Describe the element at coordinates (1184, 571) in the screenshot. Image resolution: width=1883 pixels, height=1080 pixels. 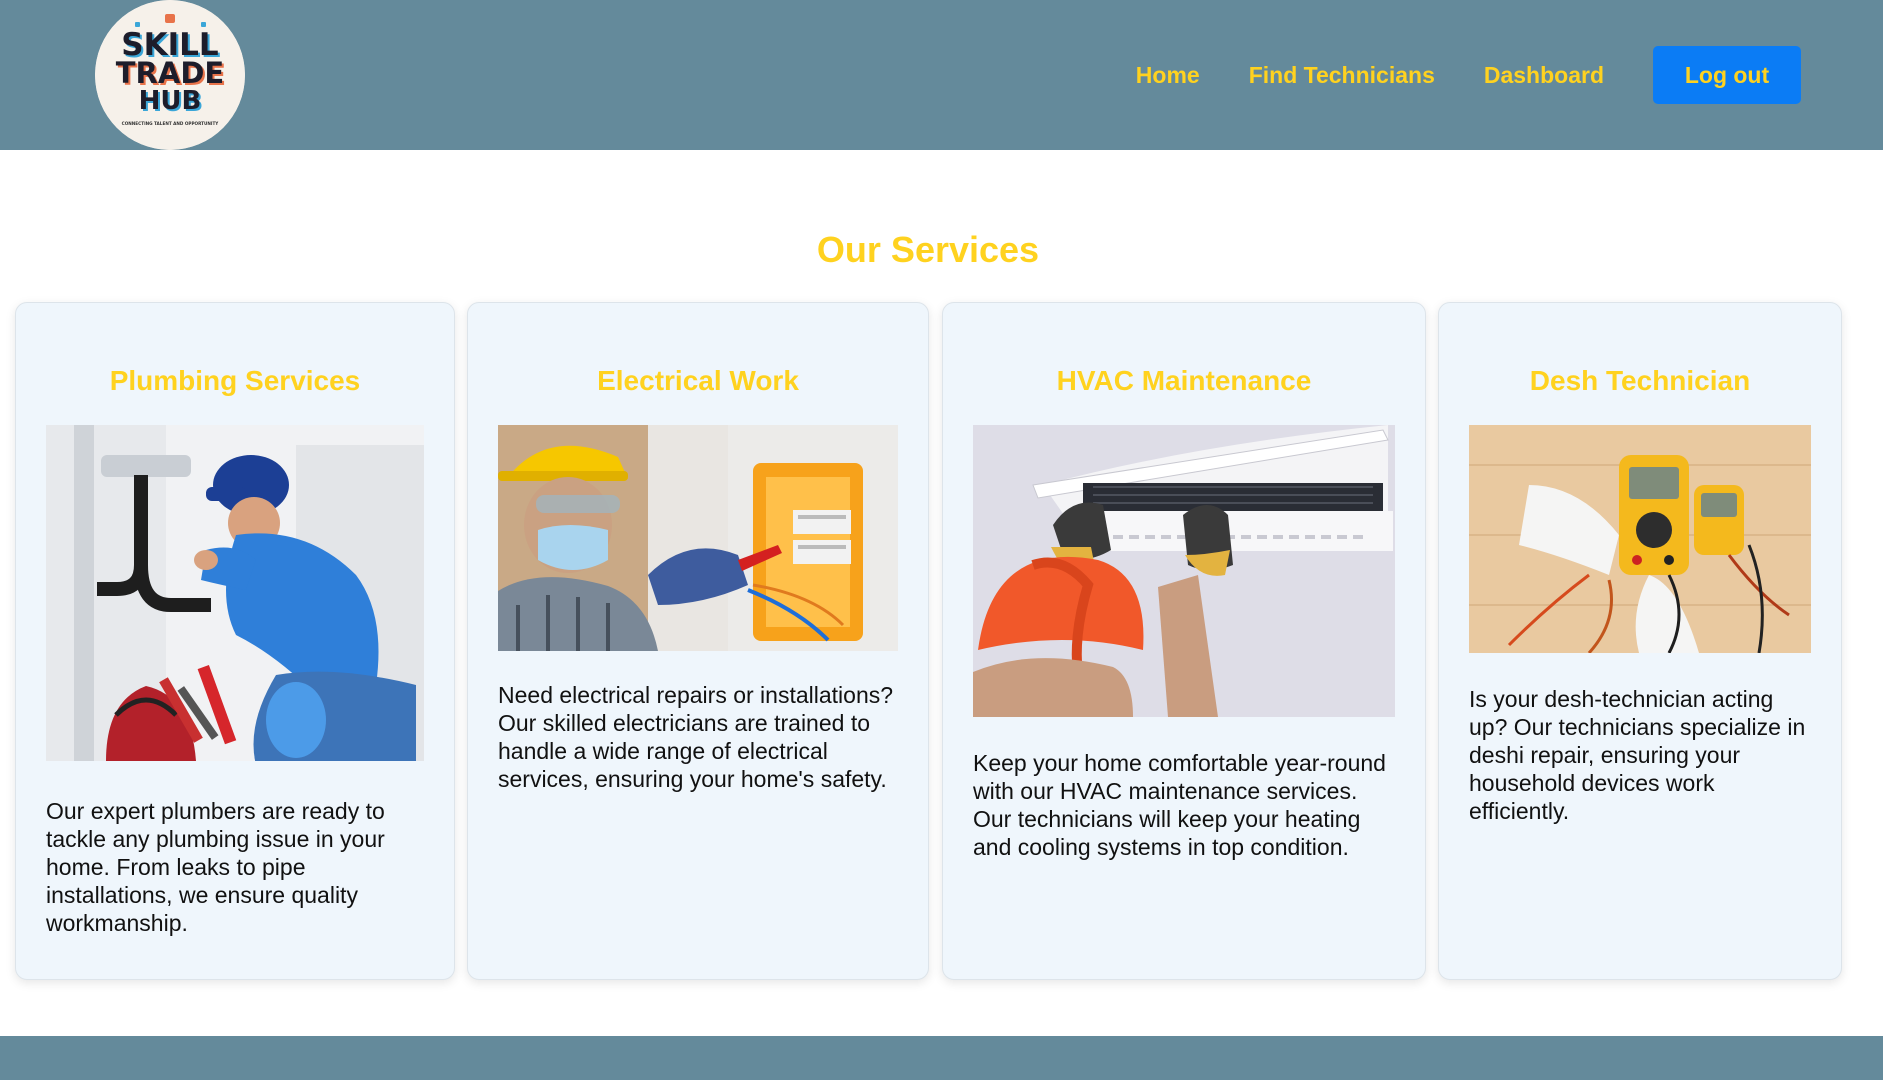
I see `ac-technician-photo` at that location.